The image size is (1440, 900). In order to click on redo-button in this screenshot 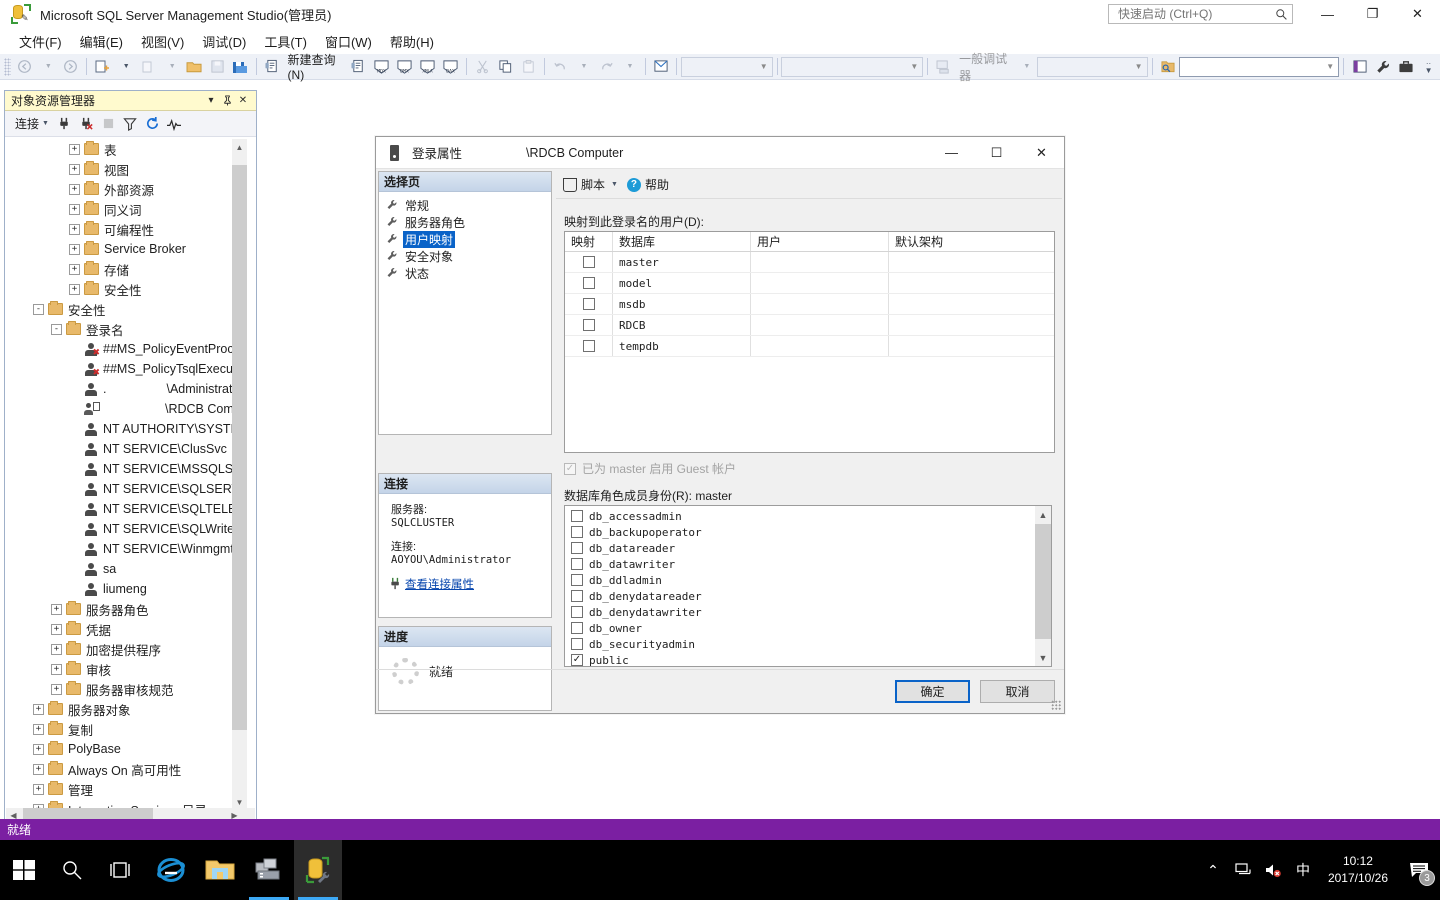, I will do `click(606, 67)`.